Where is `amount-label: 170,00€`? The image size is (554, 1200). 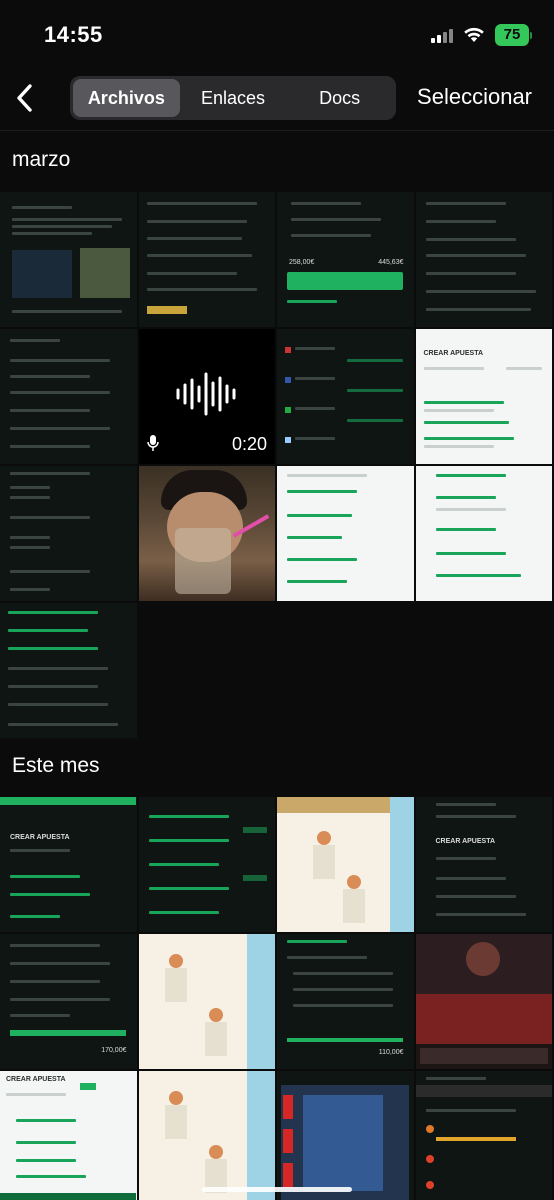
amount-label: 170,00€ is located at coordinates (114, 1050).